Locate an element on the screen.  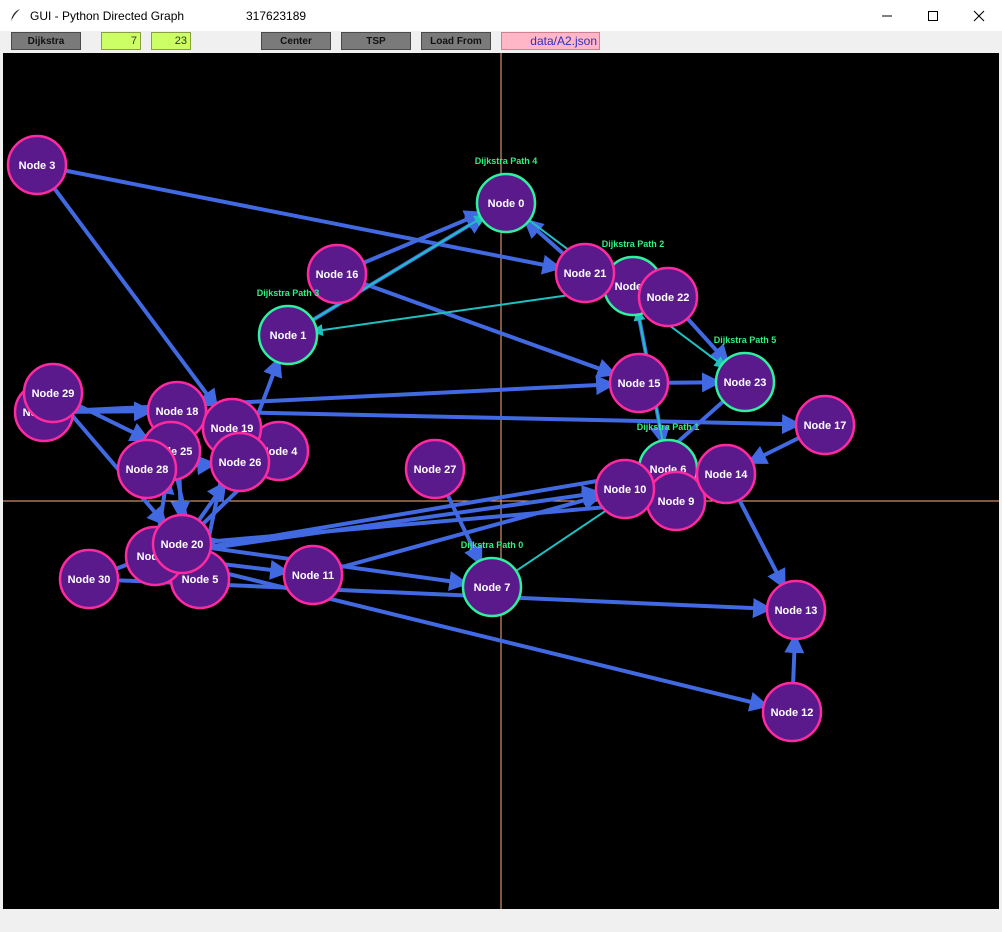
node-label: Node 15 is located at coordinates (639, 384).